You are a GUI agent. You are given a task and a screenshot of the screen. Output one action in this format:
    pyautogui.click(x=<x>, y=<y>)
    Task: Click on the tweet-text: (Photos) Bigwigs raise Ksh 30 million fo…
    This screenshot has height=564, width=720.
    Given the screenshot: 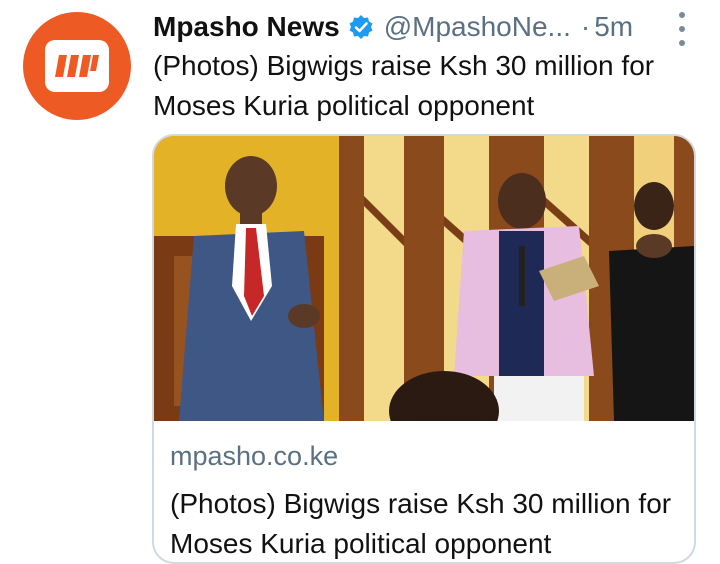 What is the action you would take?
    pyautogui.click(x=404, y=85)
    